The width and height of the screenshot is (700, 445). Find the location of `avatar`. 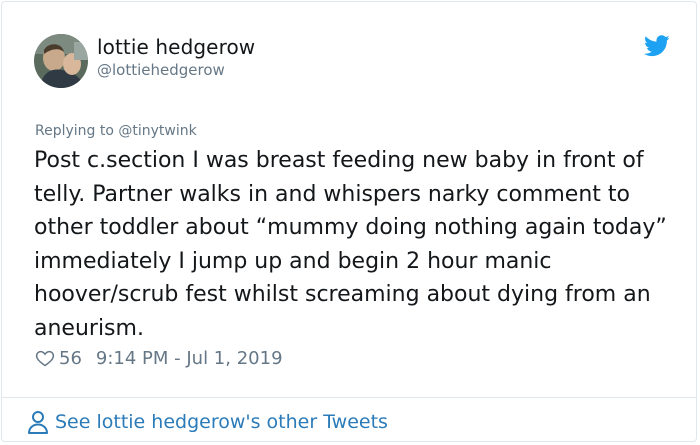

avatar is located at coordinates (61, 61).